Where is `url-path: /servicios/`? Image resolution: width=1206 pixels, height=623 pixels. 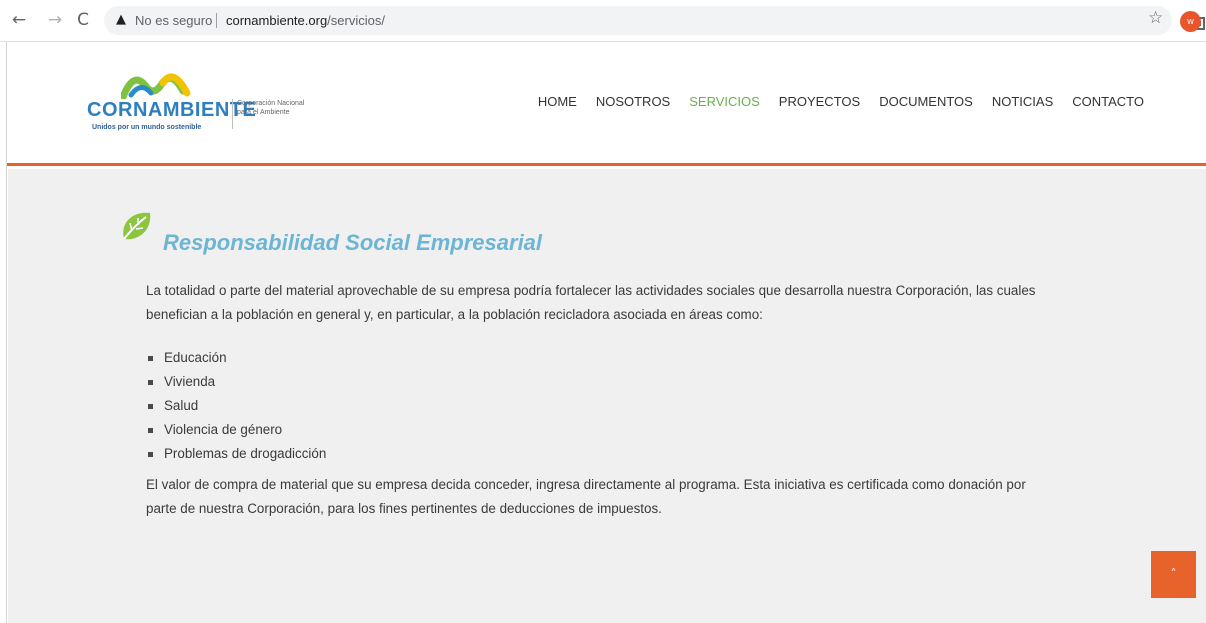 url-path: /servicios/ is located at coordinates (356, 20).